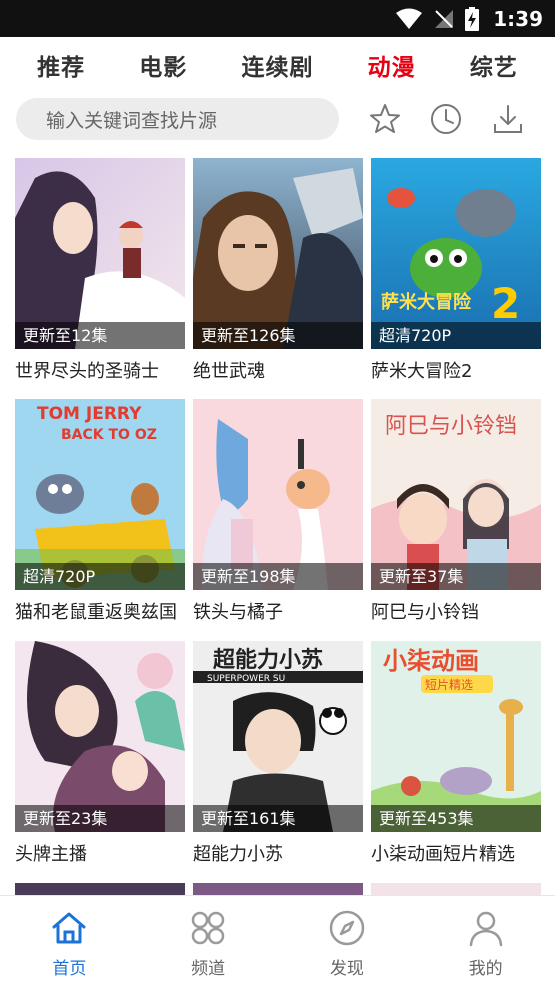 This screenshot has height=988, width=555. I want to click on video-title: 铁头与橘子, so click(278, 611).